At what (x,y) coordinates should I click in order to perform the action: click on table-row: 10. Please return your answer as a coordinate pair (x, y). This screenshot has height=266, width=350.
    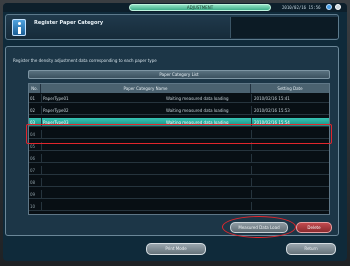
    Looking at the image, I should click on (179, 206).